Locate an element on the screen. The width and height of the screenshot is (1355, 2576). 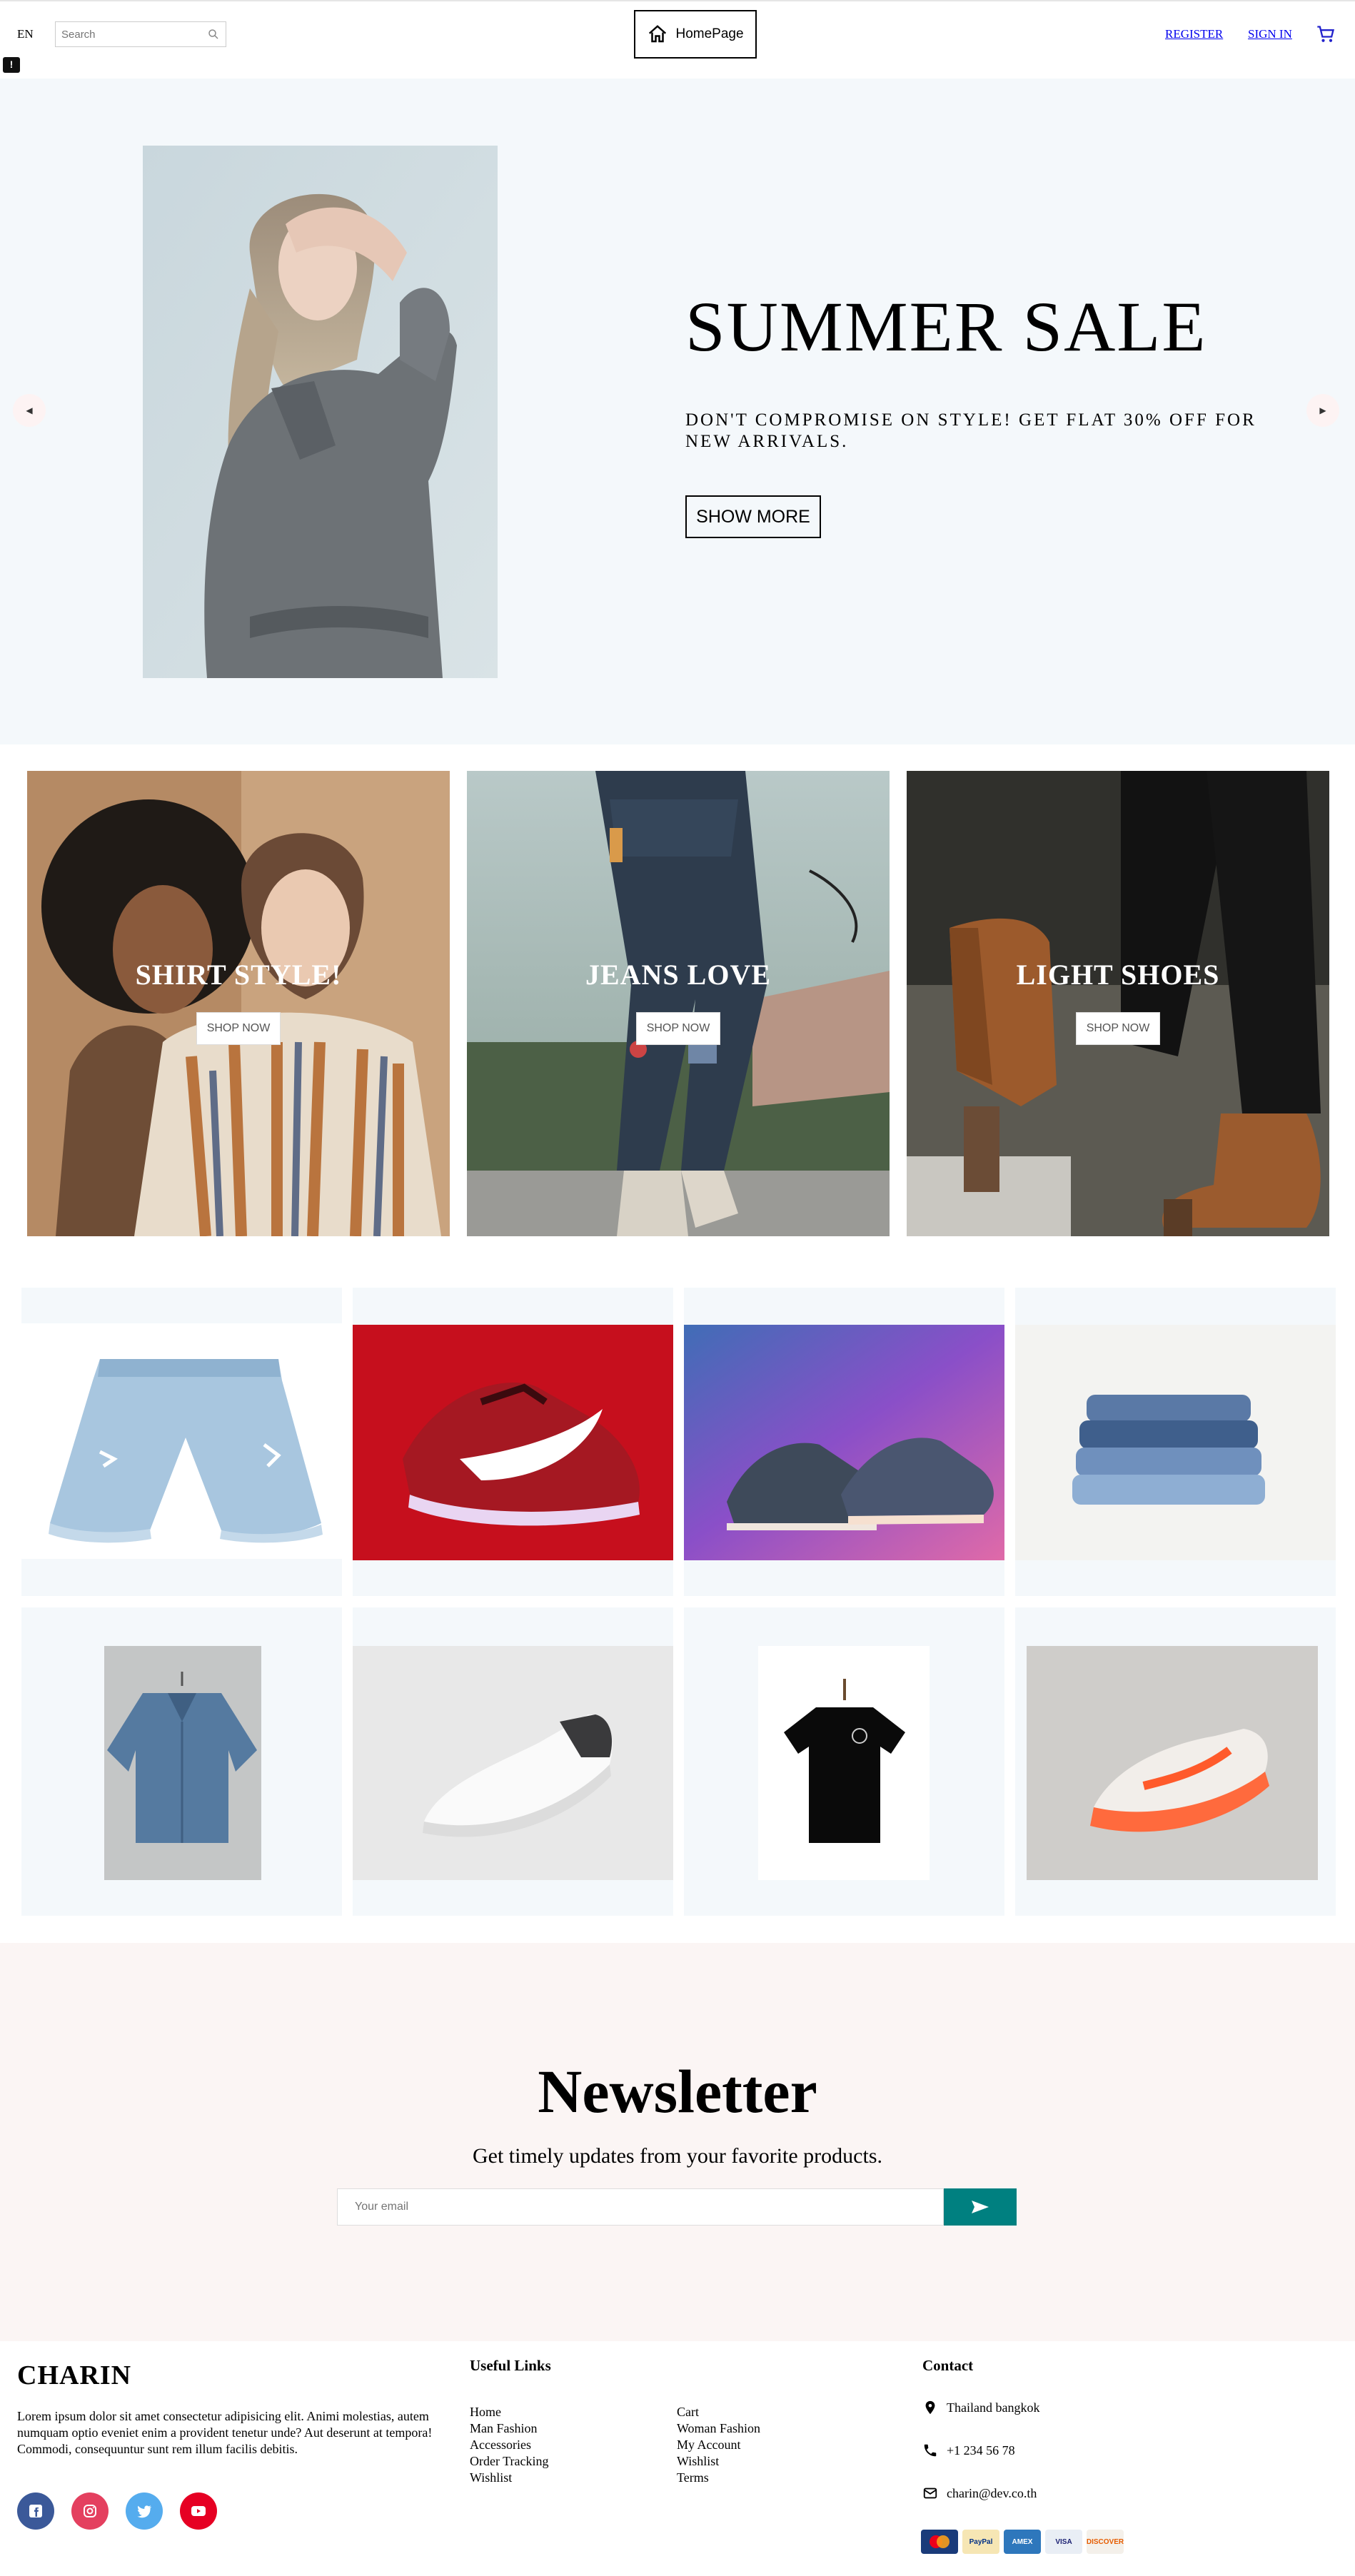
useful-links-title: Useful Links is located at coordinates (510, 2365).